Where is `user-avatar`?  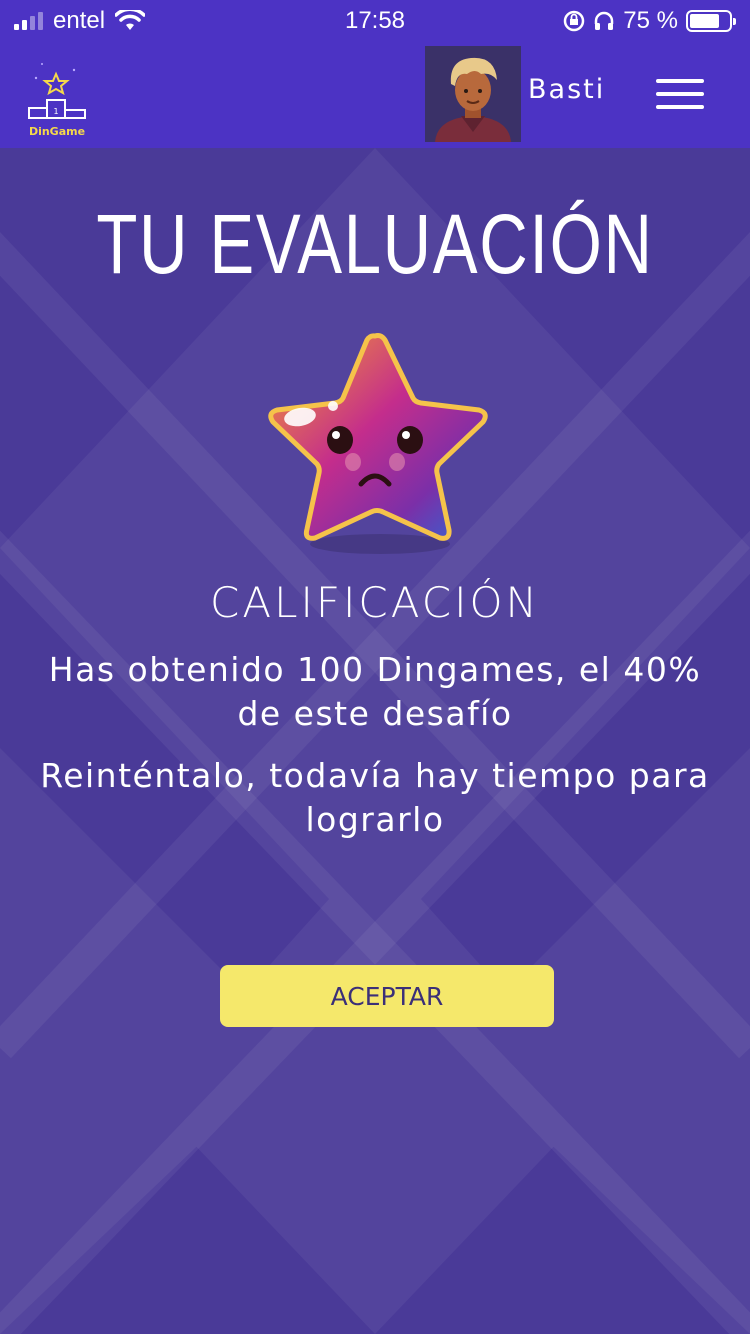 user-avatar is located at coordinates (473, 94).